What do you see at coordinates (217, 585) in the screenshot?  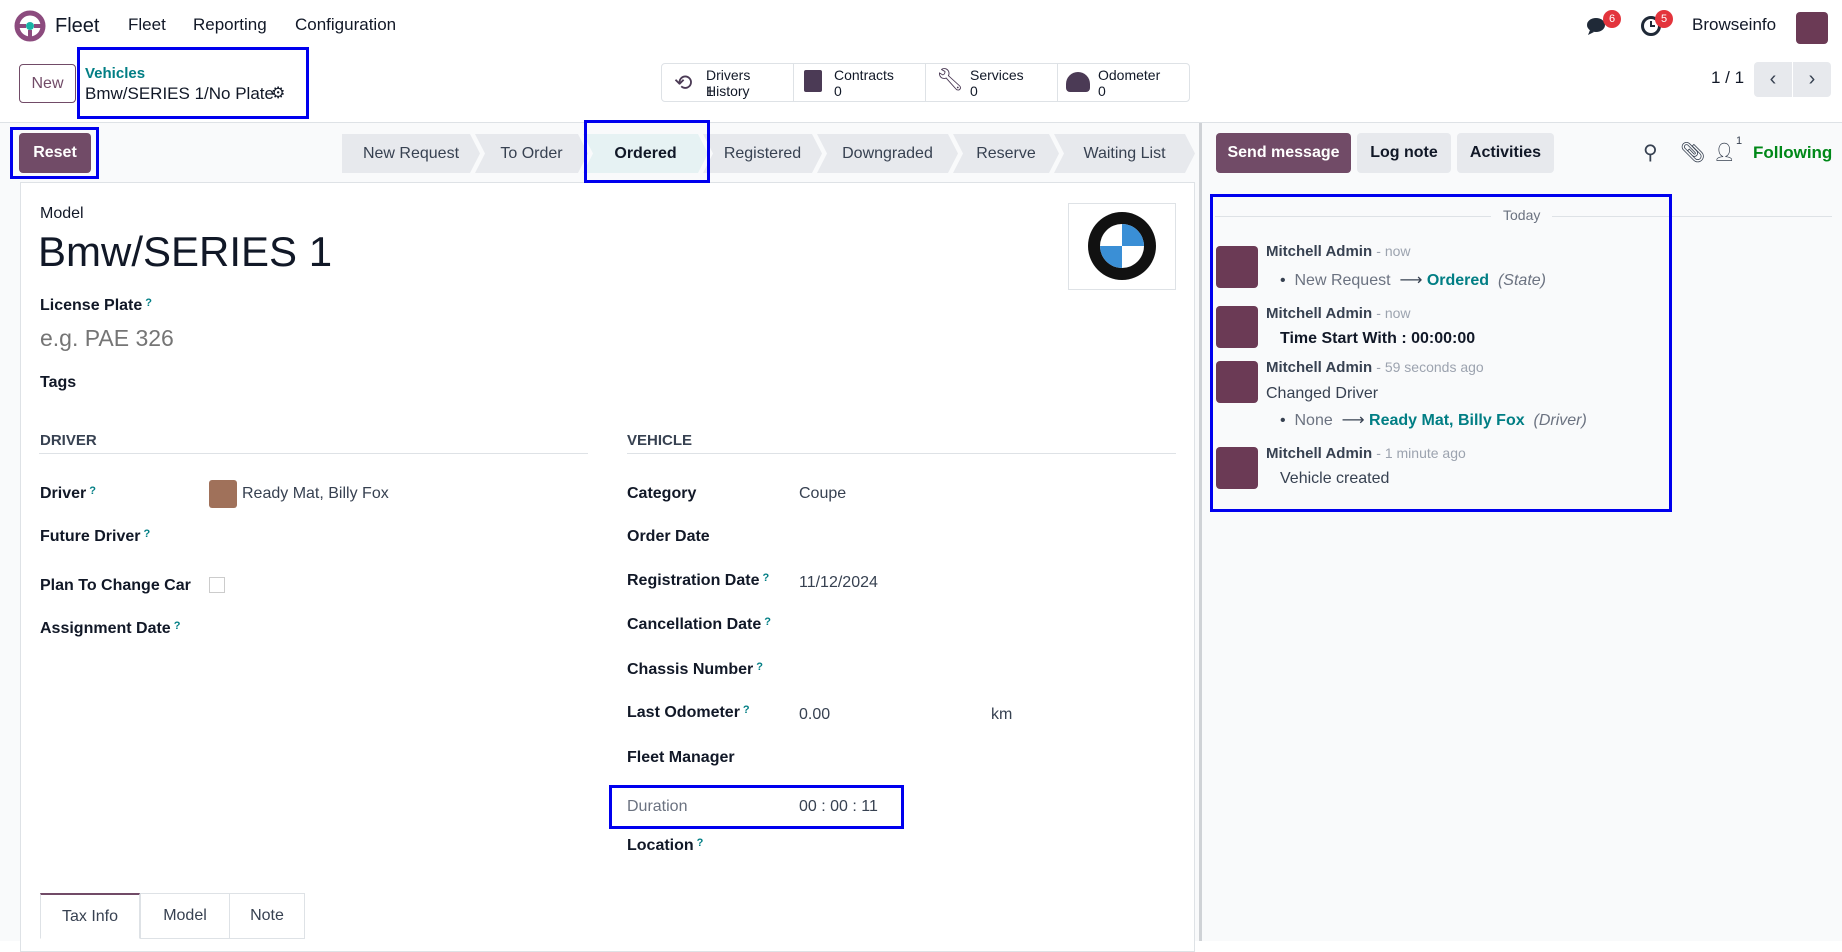 I see `plan-to-change-checkbox` at bounding box center [217, 585].